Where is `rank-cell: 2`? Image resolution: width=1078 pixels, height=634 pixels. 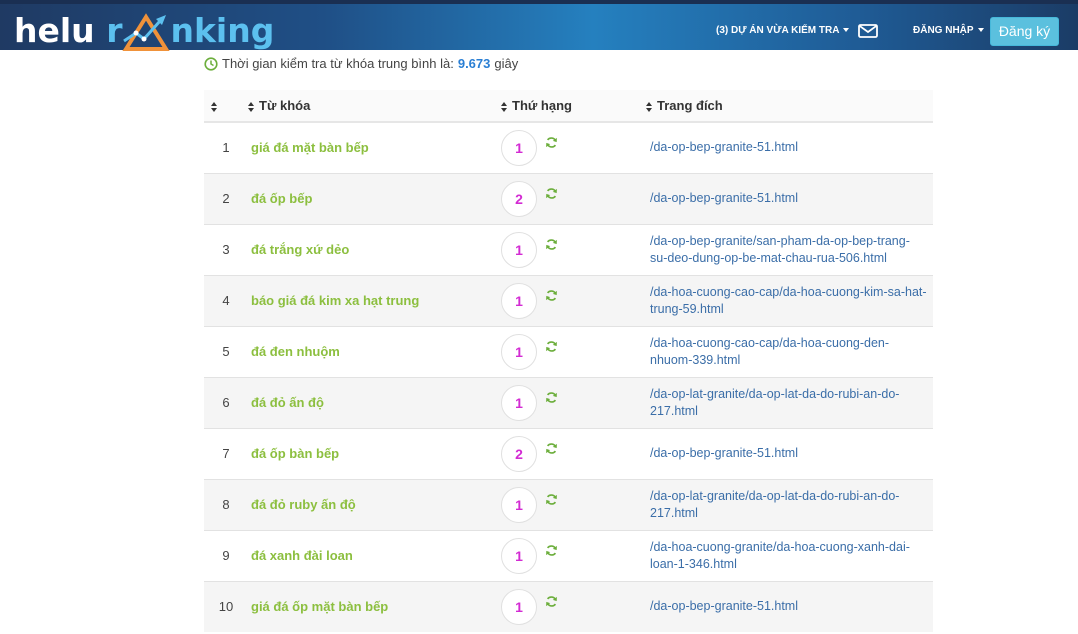 rank-cell: 2 is located at coordinates (573, 198).